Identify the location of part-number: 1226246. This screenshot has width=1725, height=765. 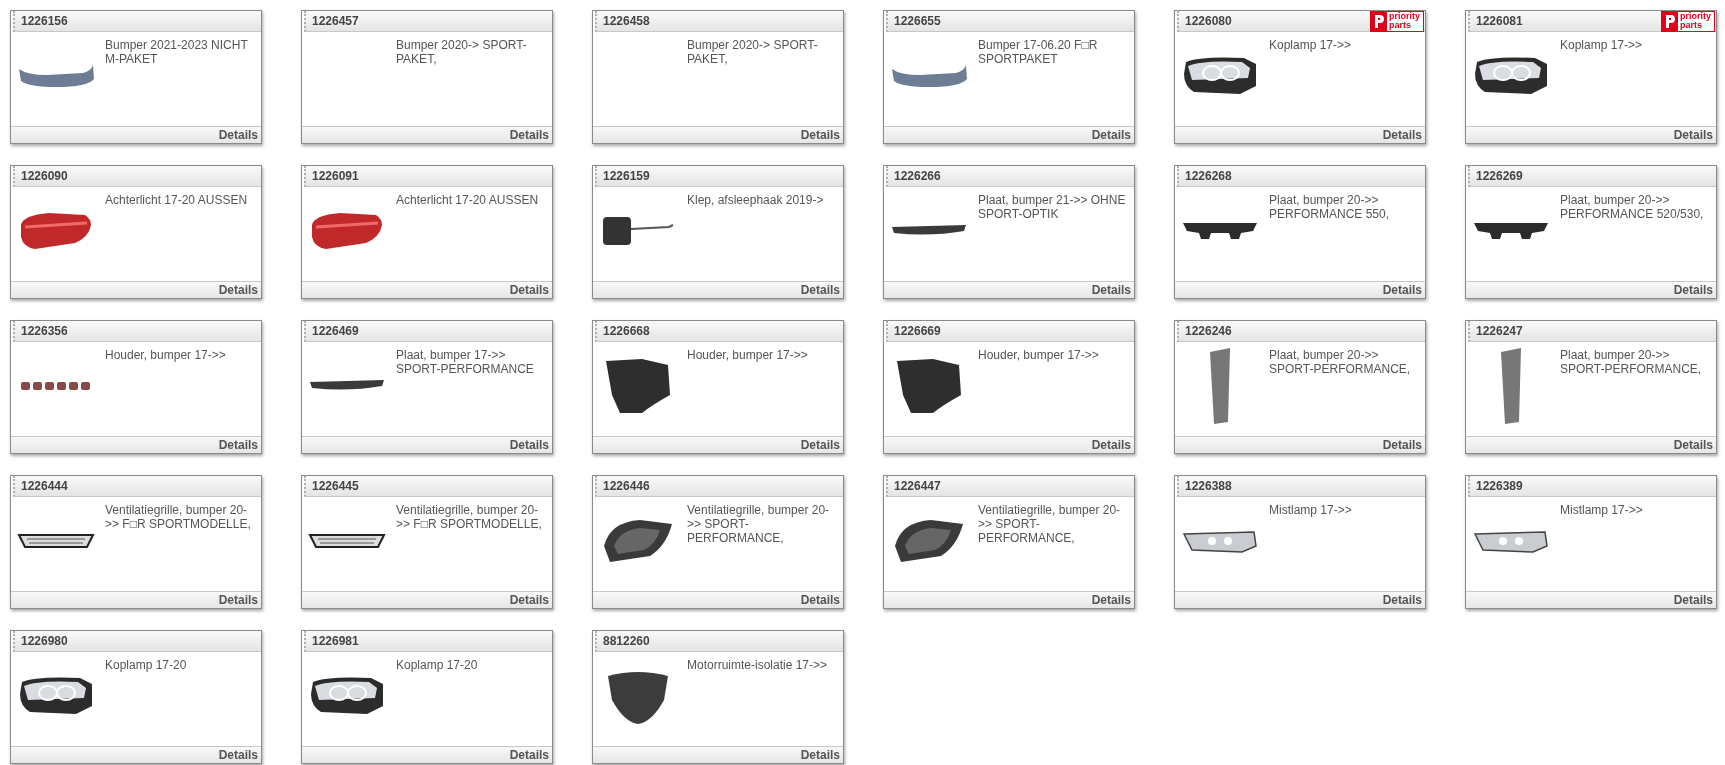
(1208, 331).